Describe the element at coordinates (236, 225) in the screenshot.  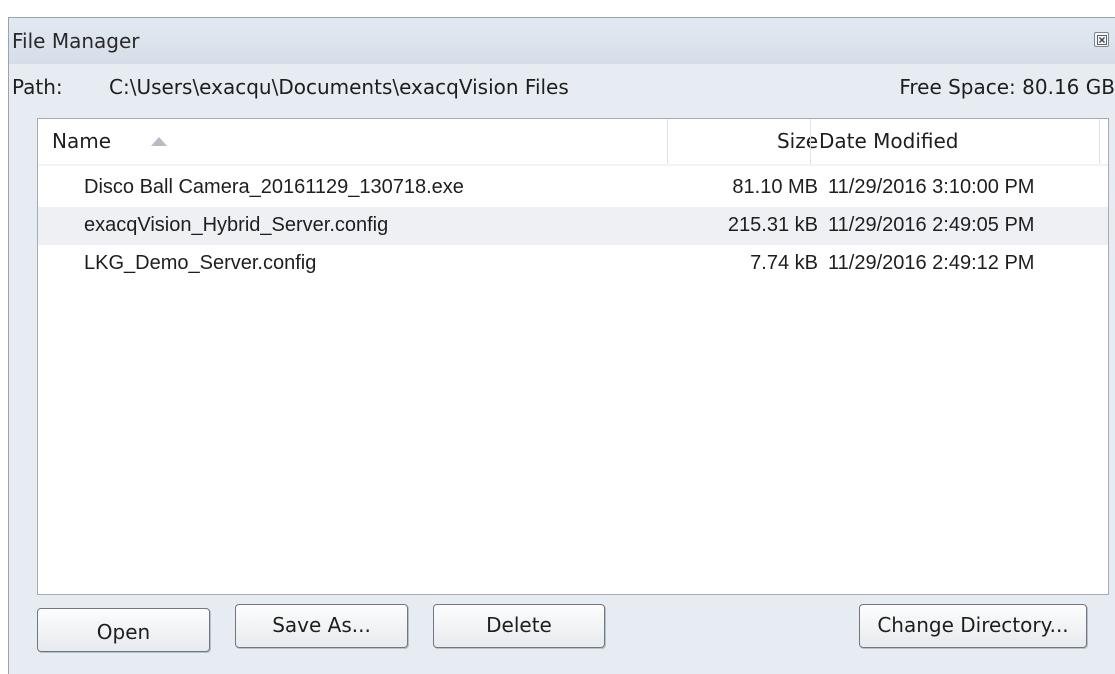
I see `file-name: exacqVision_Hybrid_Server.config` at that location.